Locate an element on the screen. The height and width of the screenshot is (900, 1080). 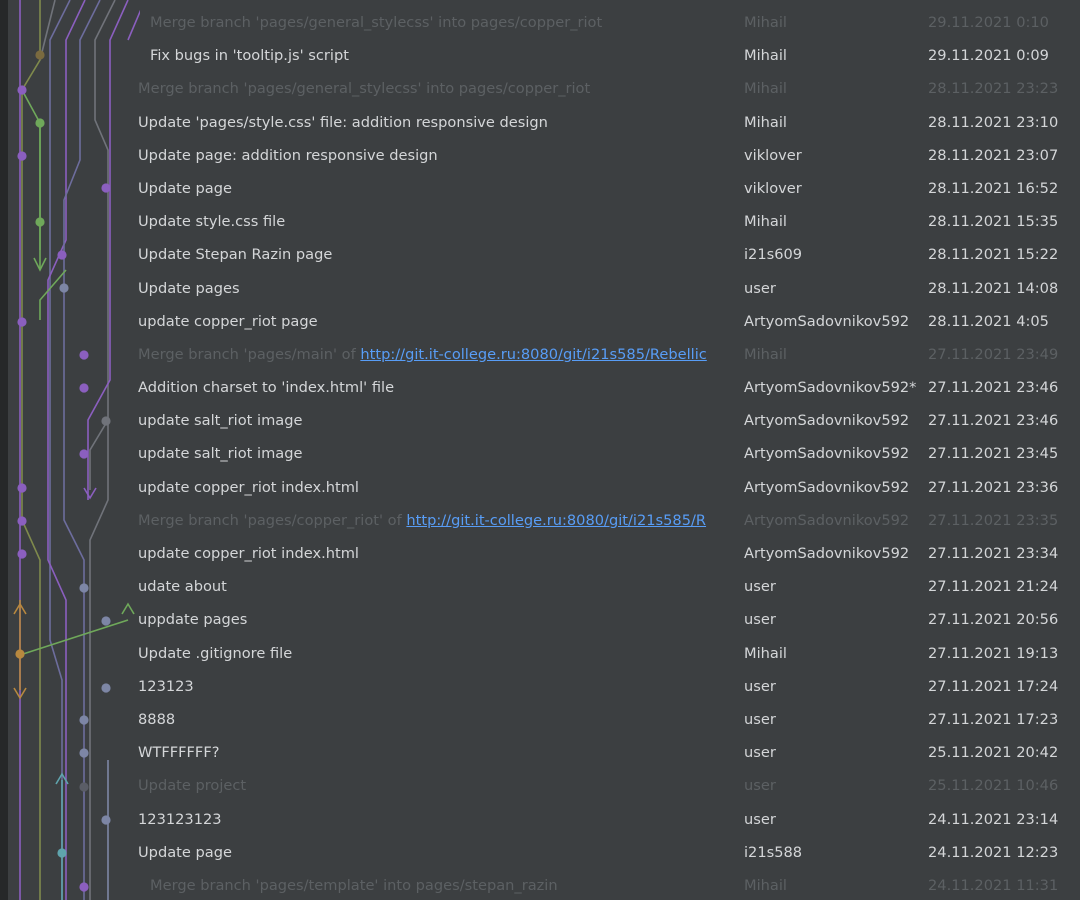
commit-message: WTFFFFFF? is located at coordinates (438, 752).